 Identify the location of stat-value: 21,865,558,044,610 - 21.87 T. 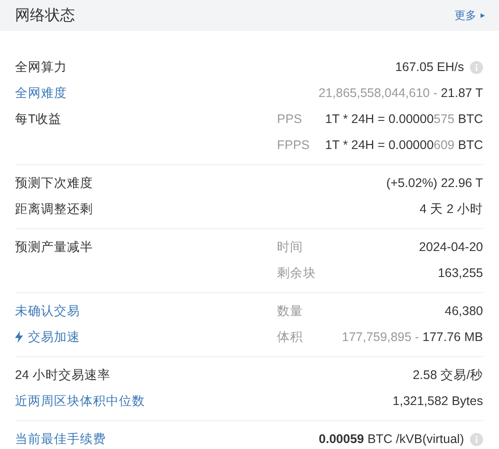
(400, 93).